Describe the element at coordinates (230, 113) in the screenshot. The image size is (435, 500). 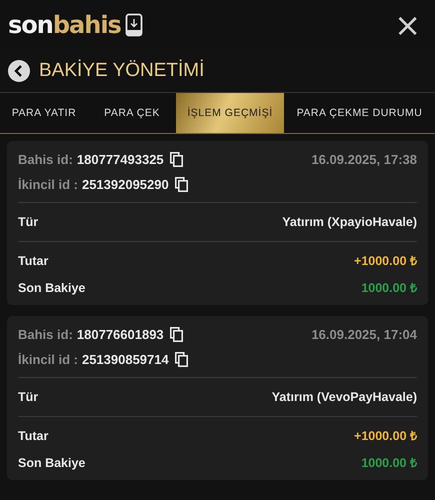
I see `tab: İŞLEM GEÇMİŞİ` at that location.